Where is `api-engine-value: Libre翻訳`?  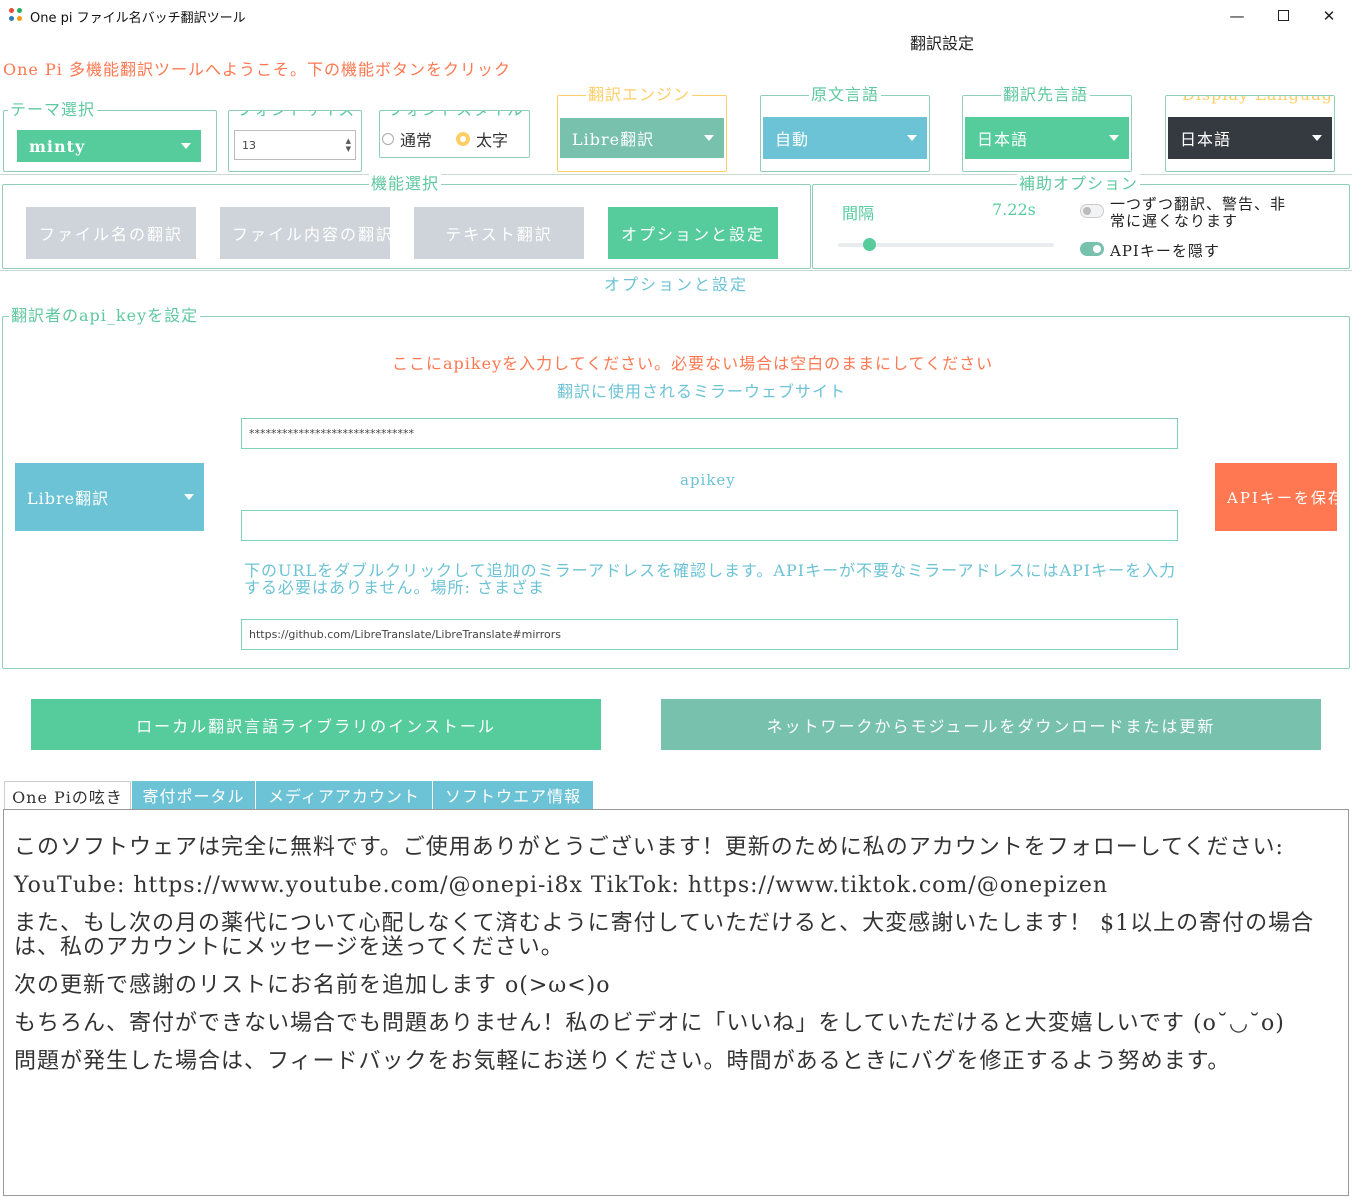 api-engine-value: Libre翻訳 is located at coordinates (68, 498).